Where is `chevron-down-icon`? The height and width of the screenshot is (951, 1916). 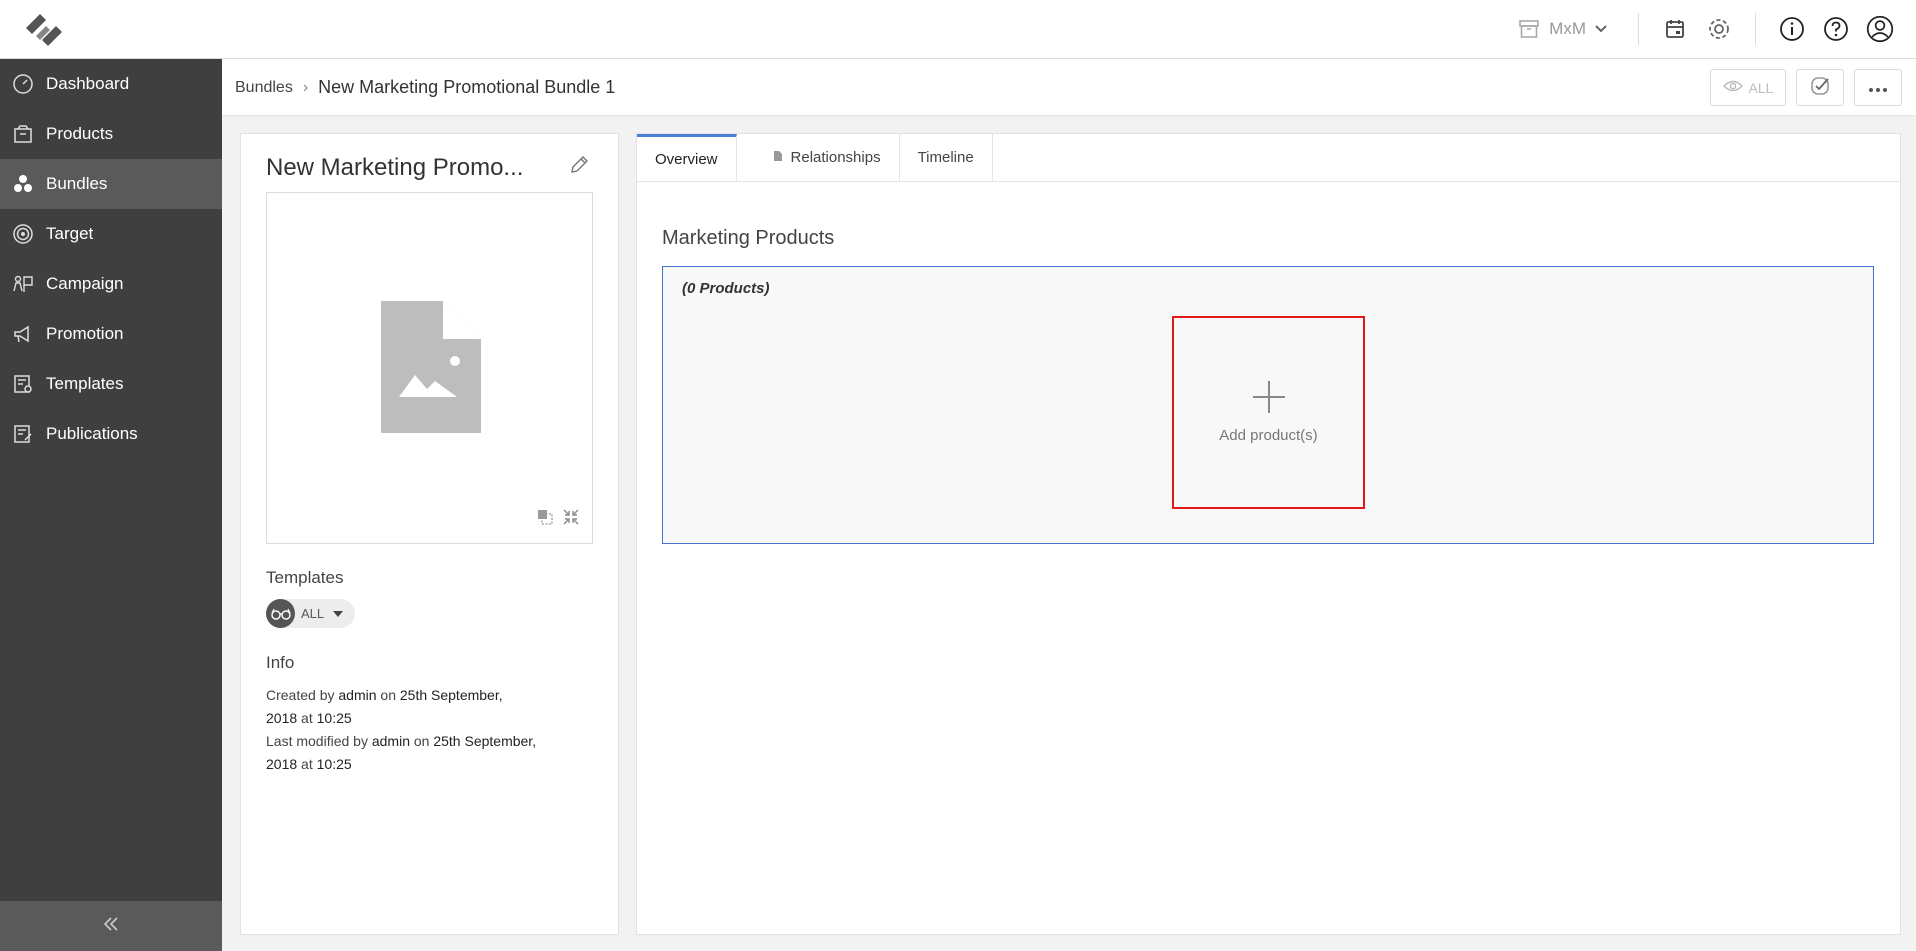 chevron-down-icon is located at coordinates (1601, 29).